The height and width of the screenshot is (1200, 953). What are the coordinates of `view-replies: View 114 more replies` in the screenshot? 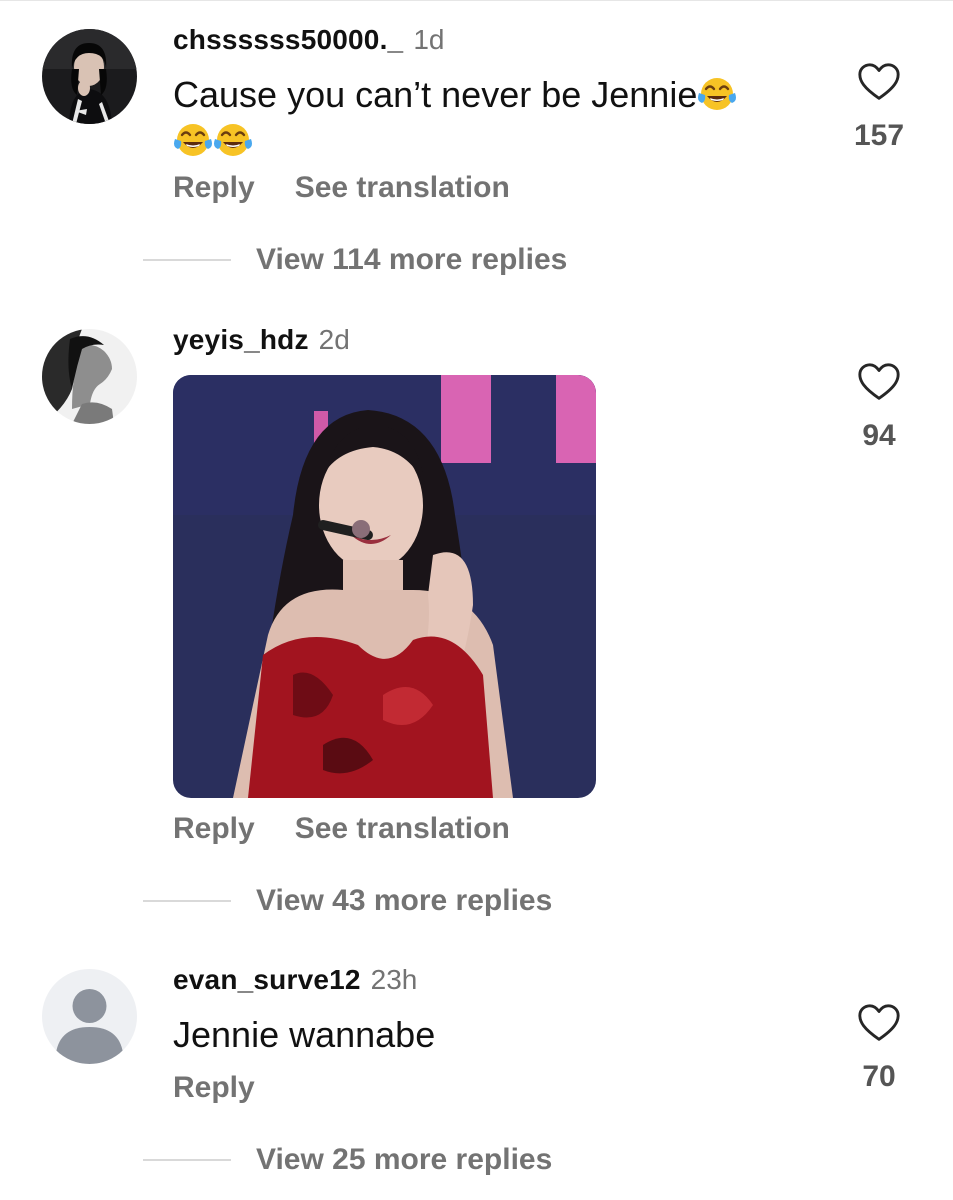 It's located at (355, 260).